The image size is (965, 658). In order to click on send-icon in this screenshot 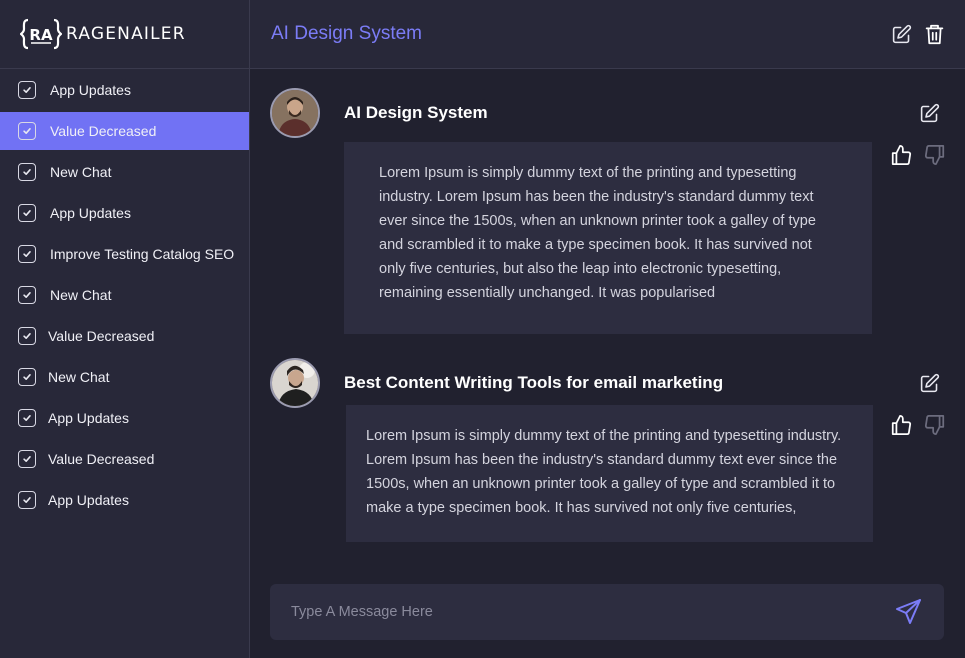, I will do `click(908, 614)`.